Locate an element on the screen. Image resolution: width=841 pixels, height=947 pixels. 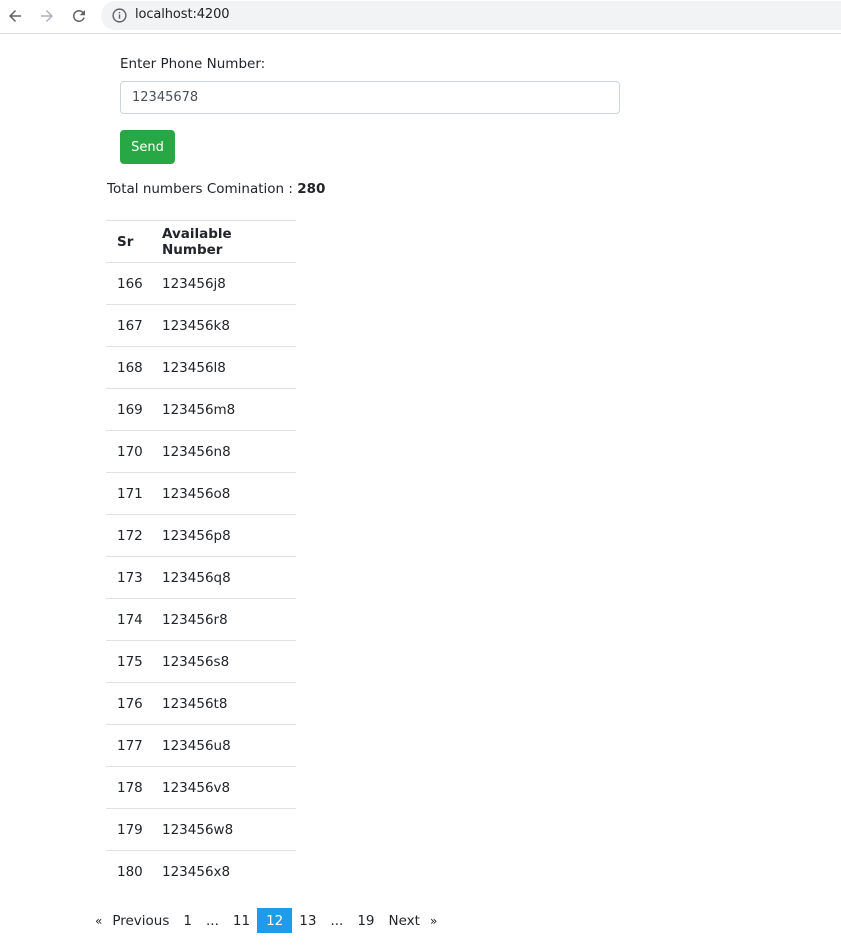
cell-sr: 171 is located at coordinates (134, 493).